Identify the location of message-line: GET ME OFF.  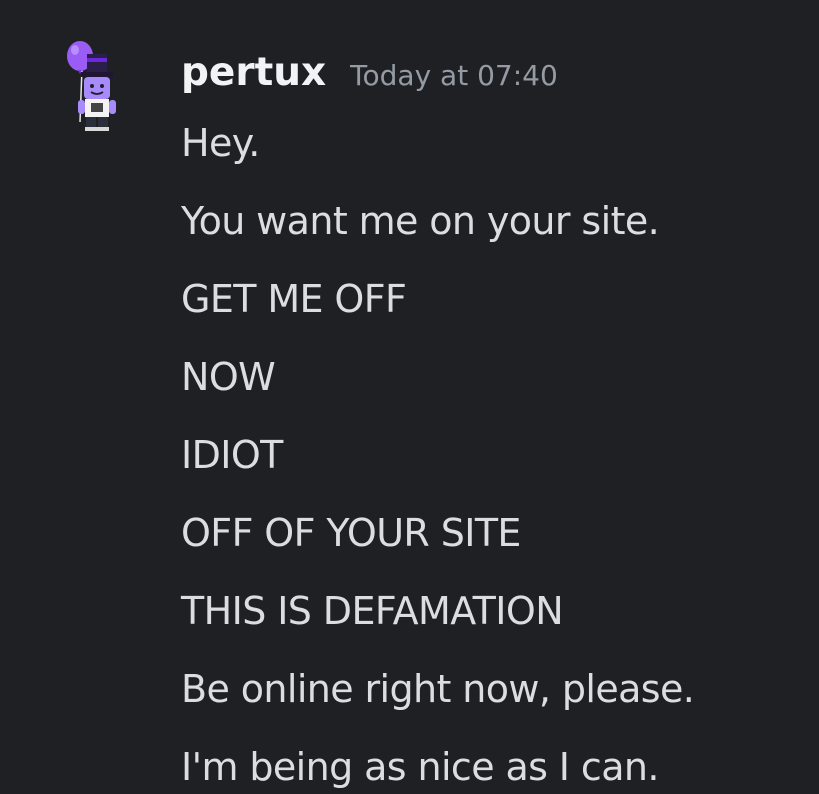
(294, 299).